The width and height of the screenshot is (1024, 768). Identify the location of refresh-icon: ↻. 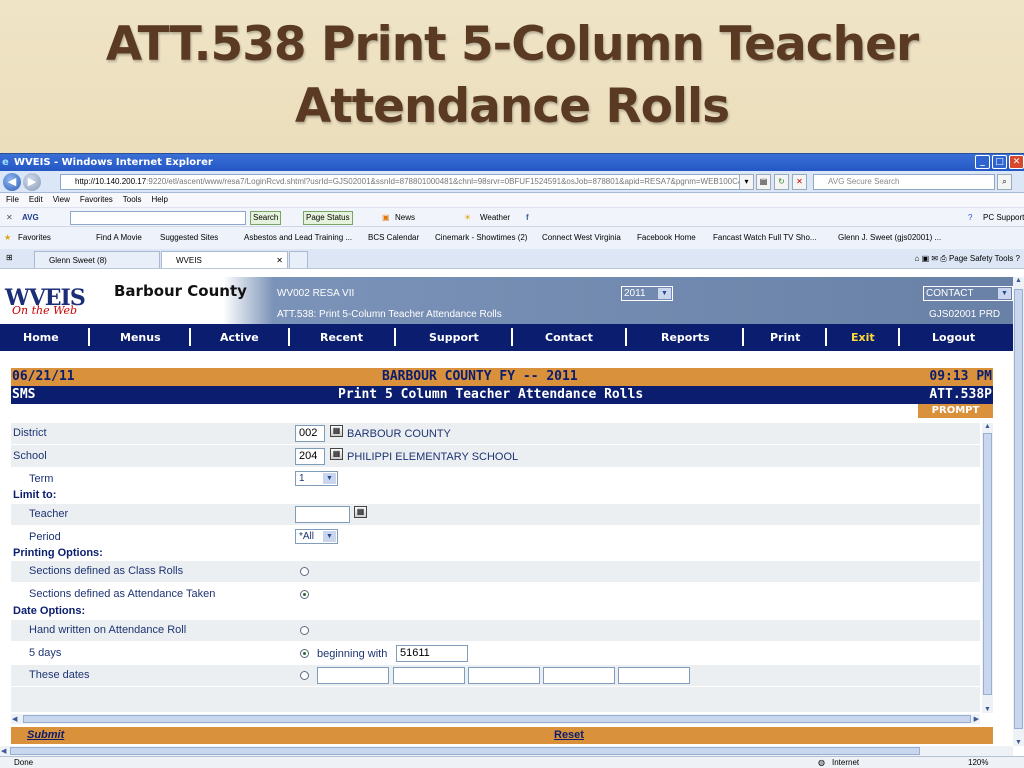
(781, 182).